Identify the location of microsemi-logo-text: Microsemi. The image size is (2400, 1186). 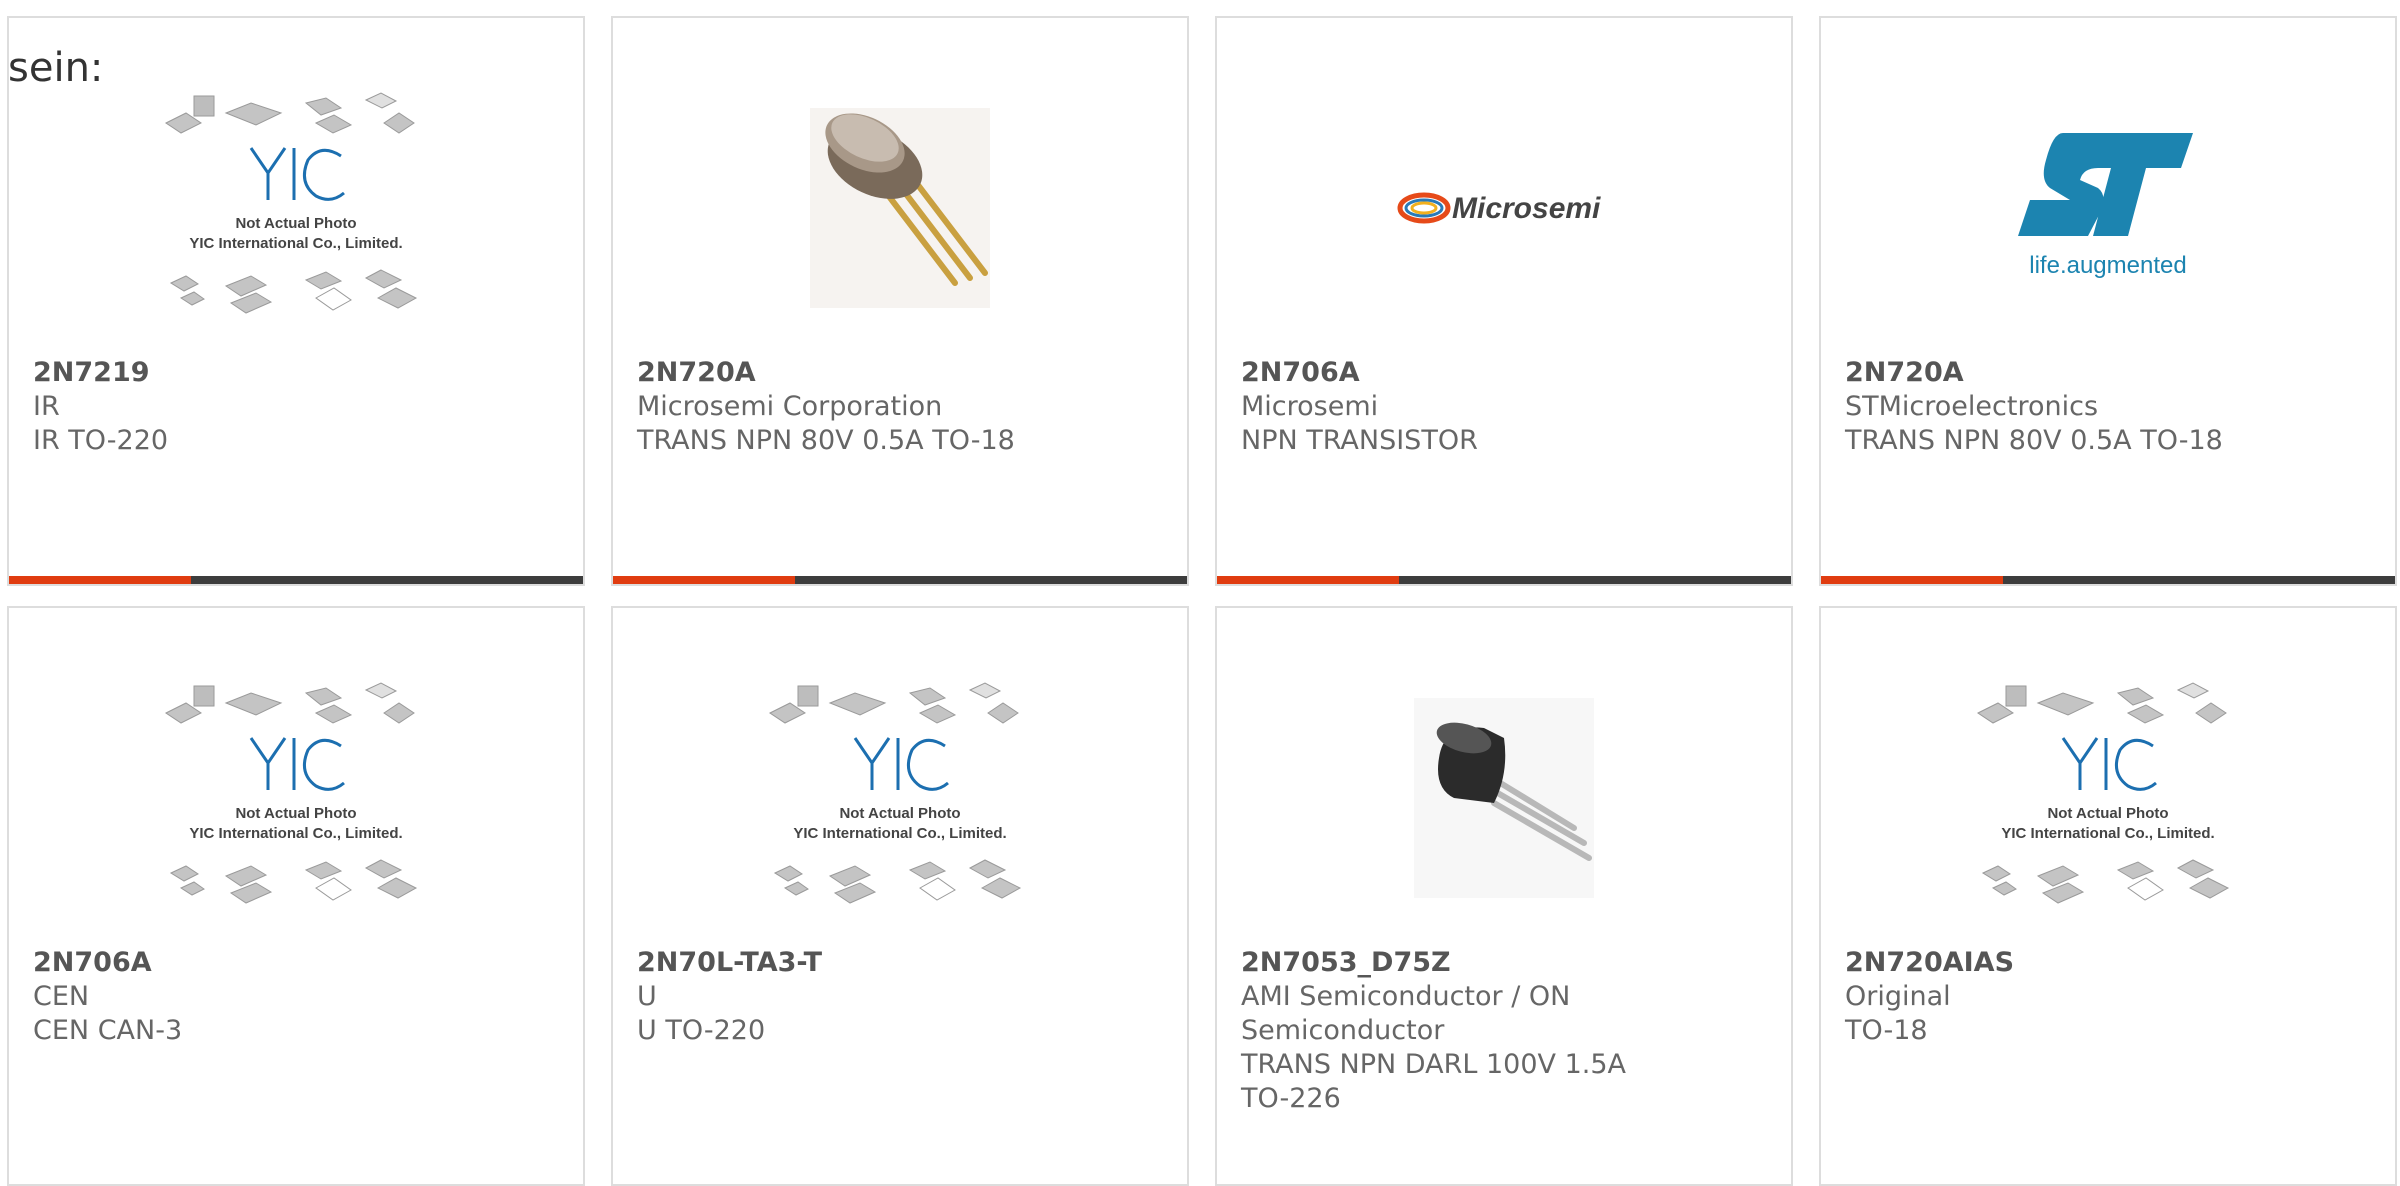
(1526, 208).